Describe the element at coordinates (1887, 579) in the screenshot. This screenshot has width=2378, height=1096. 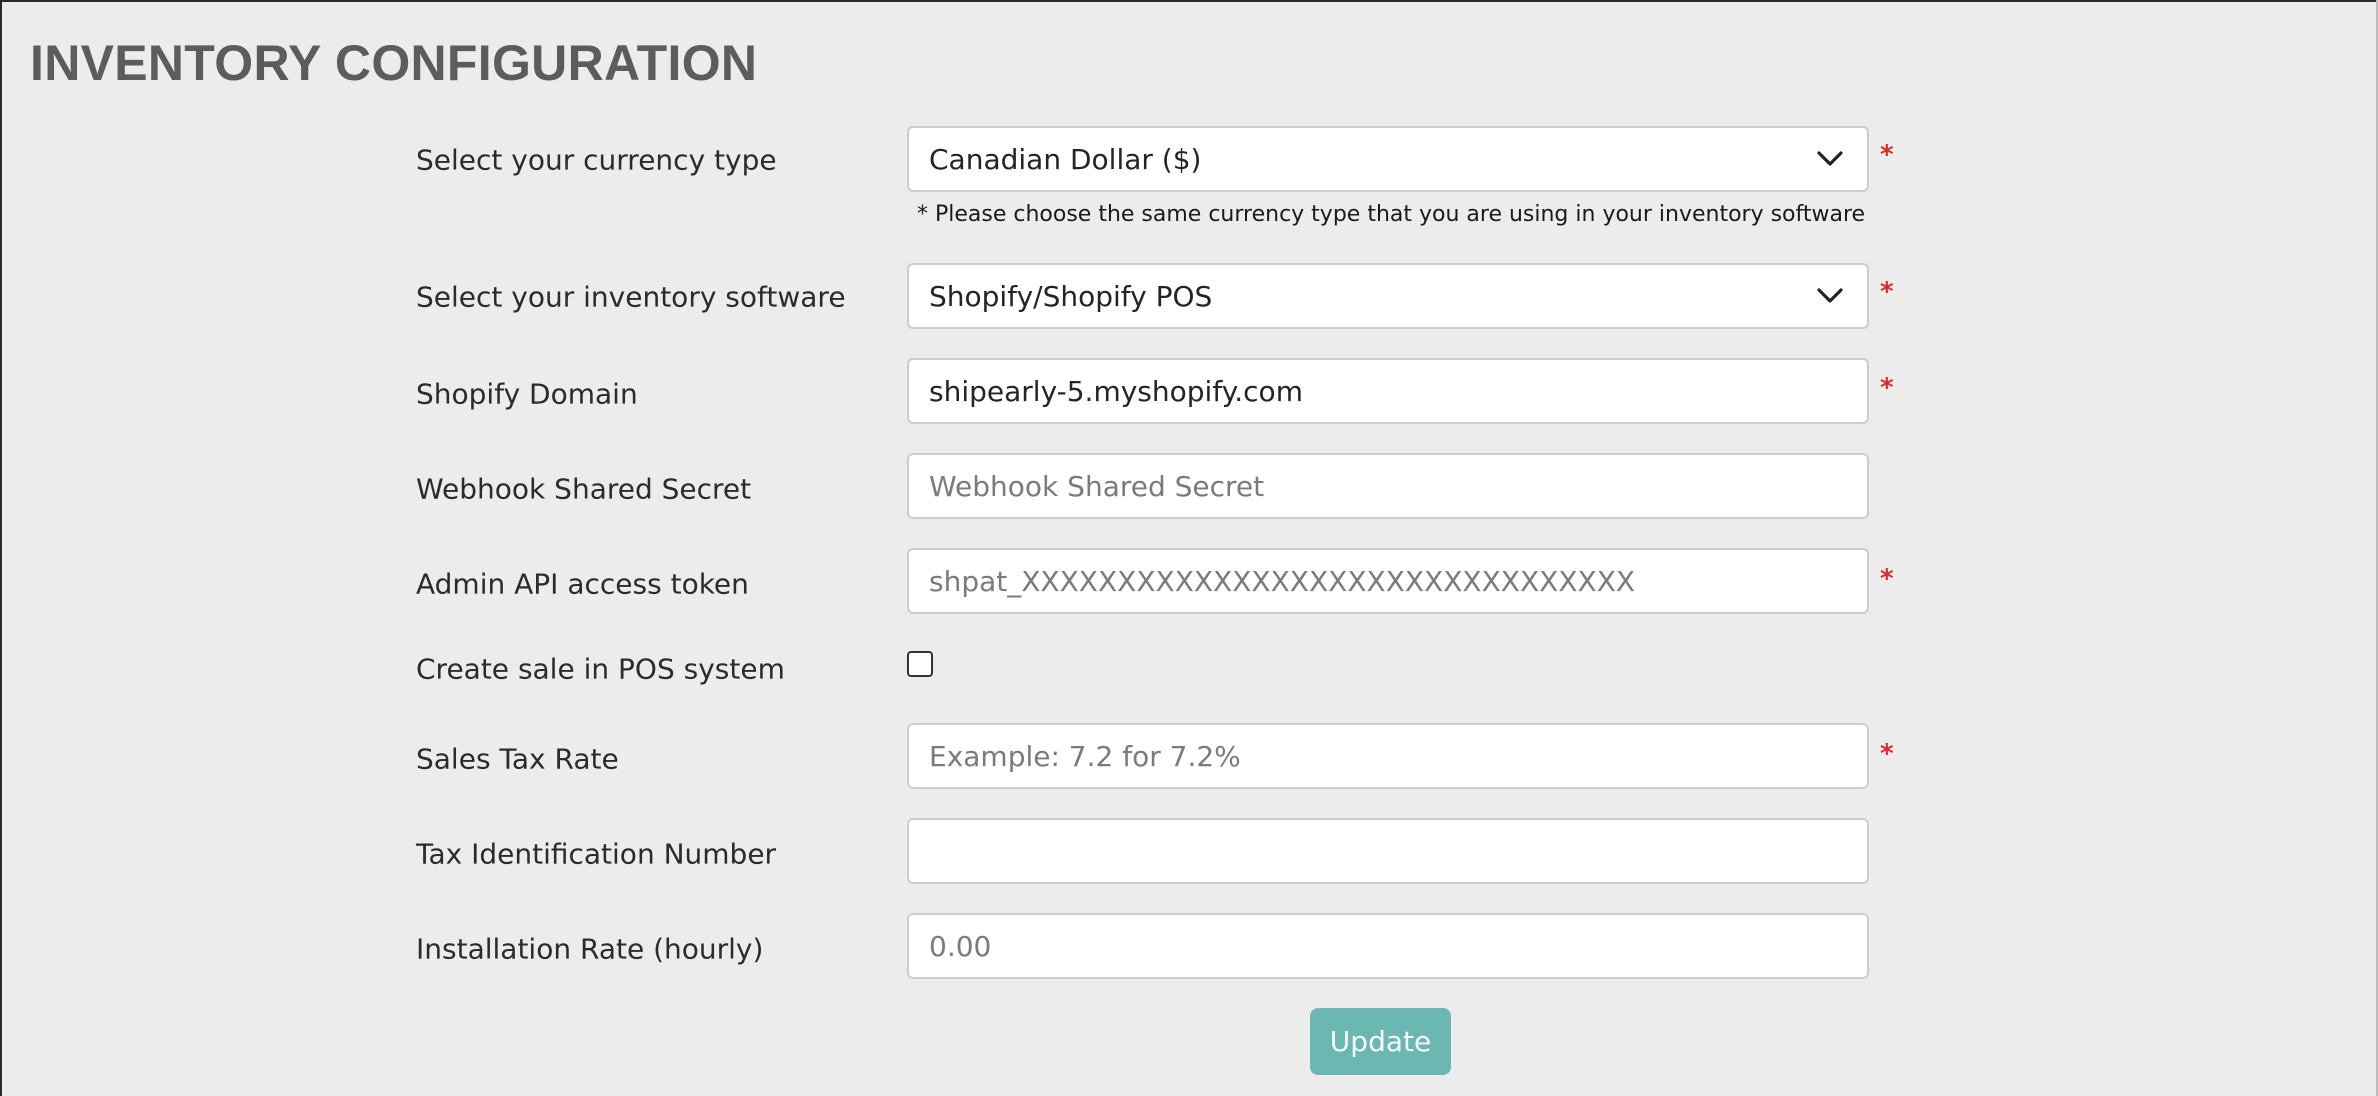
I see `admin-token-required-marker: *` at that location.